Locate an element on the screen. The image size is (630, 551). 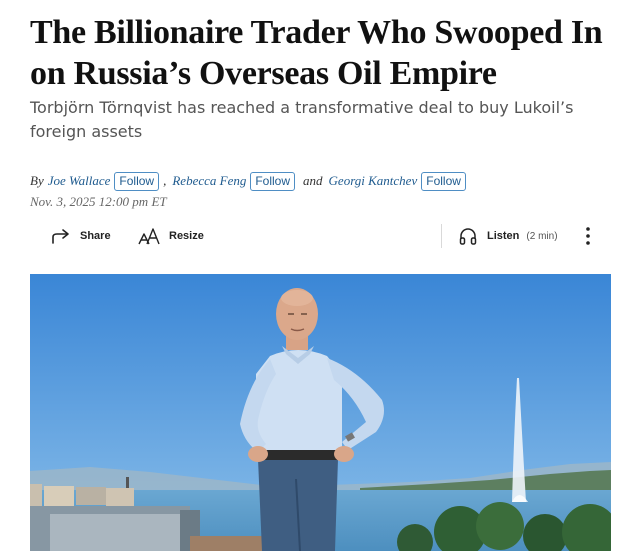
headphones-icon is located at coordinates (468, 236).